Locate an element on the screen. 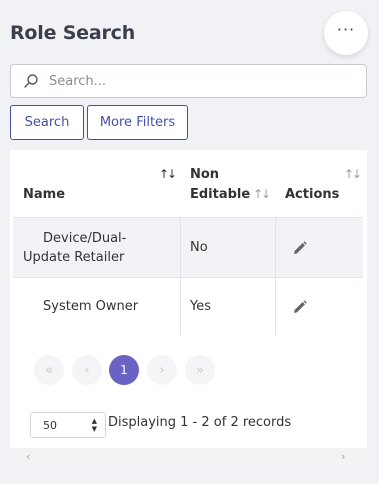 Image resolution: width=379 pixels, height=484 pixels. page-size-select: 50 ▲ ▼ is located at coordinates (68, 425).